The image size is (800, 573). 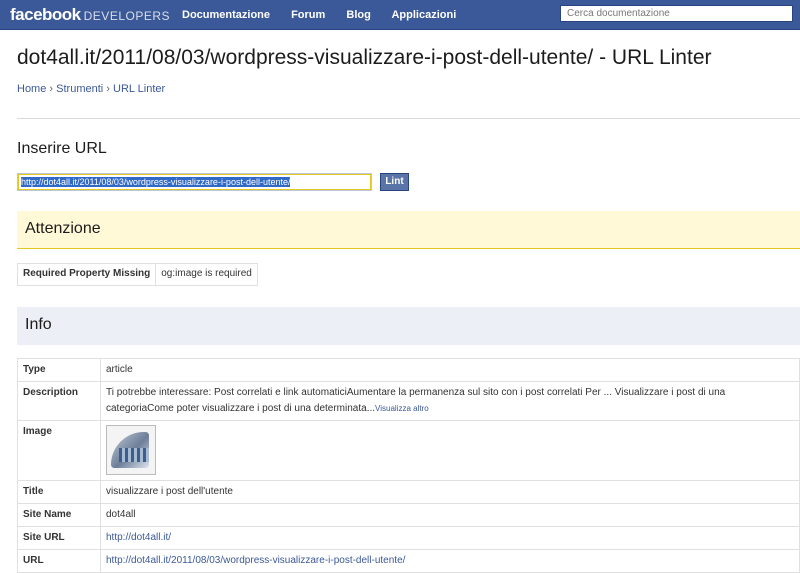 I want to click on nav-blog: Blog, so click(x=358, y=15).